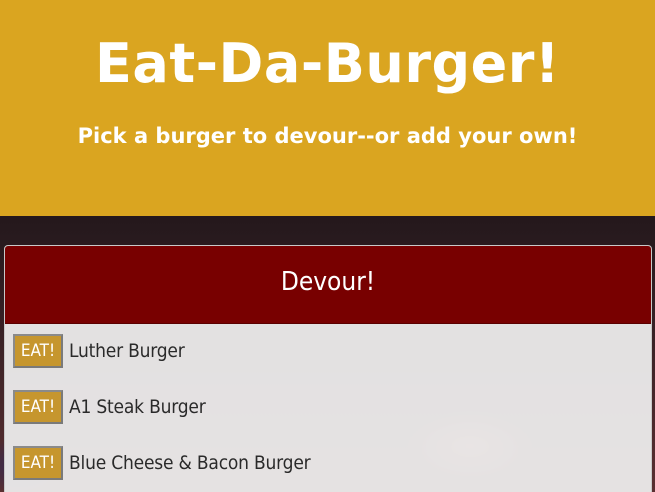 This screenshot has width=655, height=492. I want to click on burger-name: Blue Cheese & Bacon Burger, so click(190, 463).